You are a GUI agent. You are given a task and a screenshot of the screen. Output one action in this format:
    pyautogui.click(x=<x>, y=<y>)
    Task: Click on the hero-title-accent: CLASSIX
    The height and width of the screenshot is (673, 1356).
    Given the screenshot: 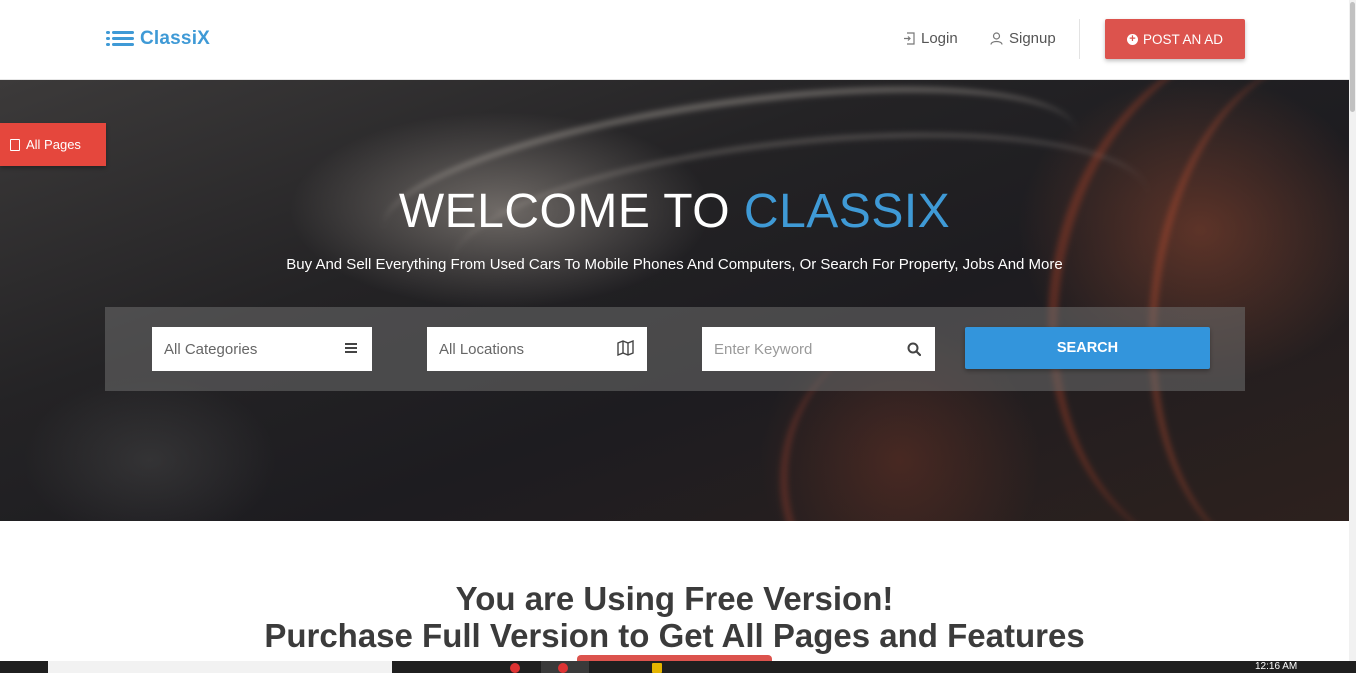 What is the action you would take?
    pyautogui.click(x=847, y=211)
    